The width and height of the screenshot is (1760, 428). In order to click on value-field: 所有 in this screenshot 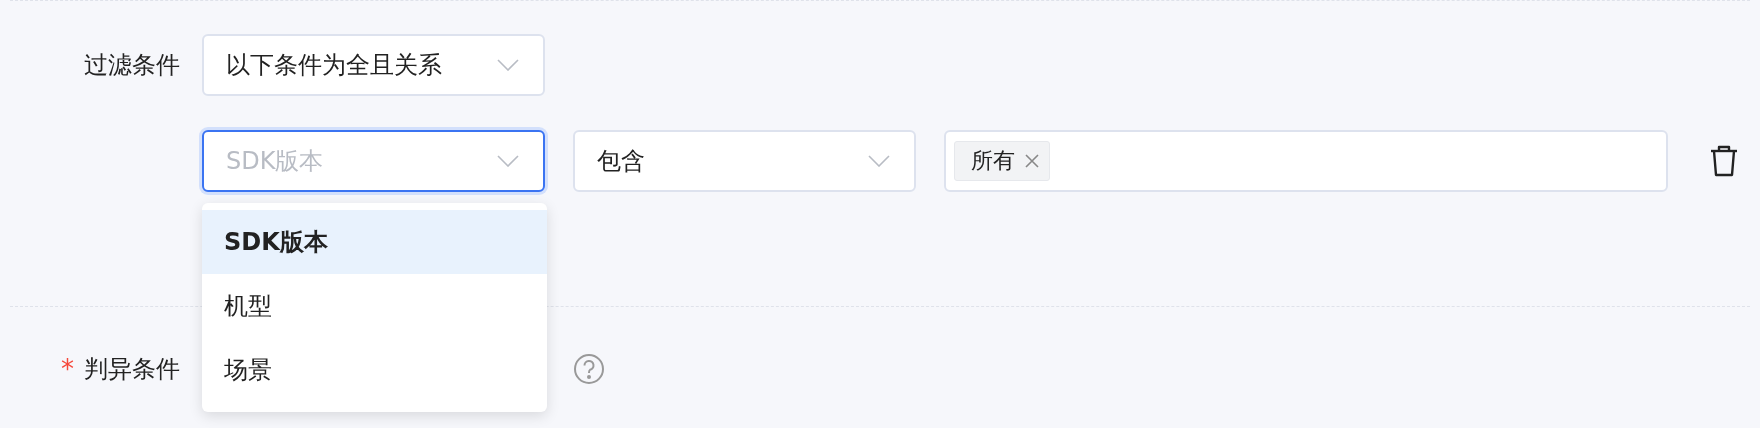, I will do `click(1306, 161)`.